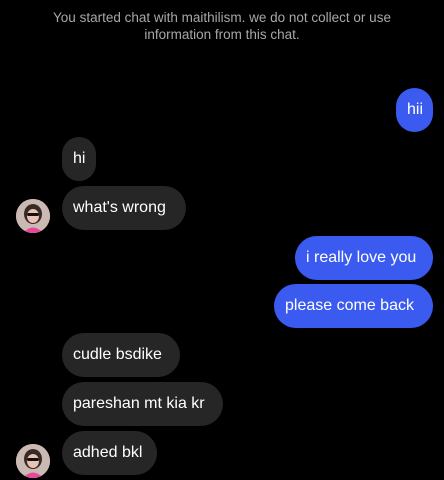 The height and width of the screenshot is (480, 444). I want to click on incoming-message-bubble: hi, so click(79, 159).